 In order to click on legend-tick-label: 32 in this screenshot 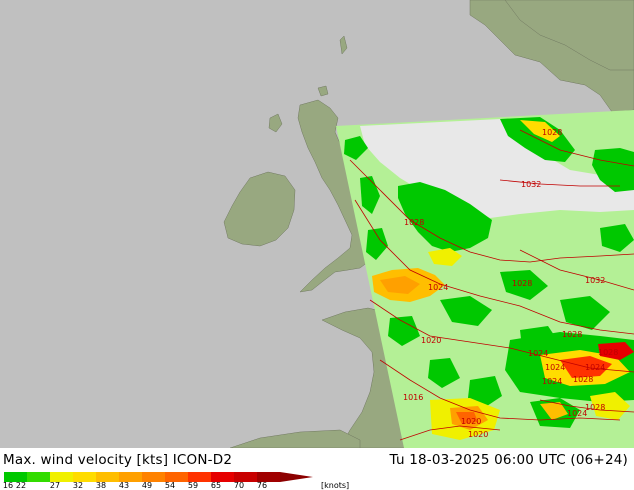, I will do `click(78, 485)`.